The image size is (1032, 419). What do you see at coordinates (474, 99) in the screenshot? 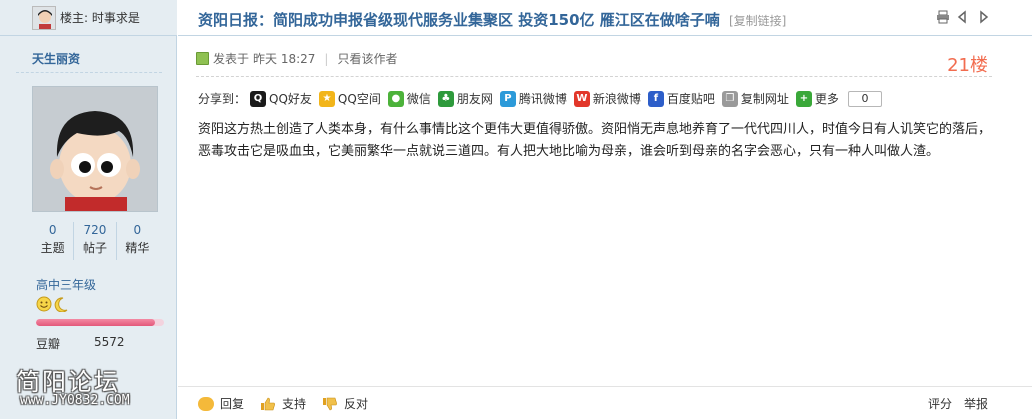
I see `share-item-label: 朋友网` at bounding box center [474, 99].